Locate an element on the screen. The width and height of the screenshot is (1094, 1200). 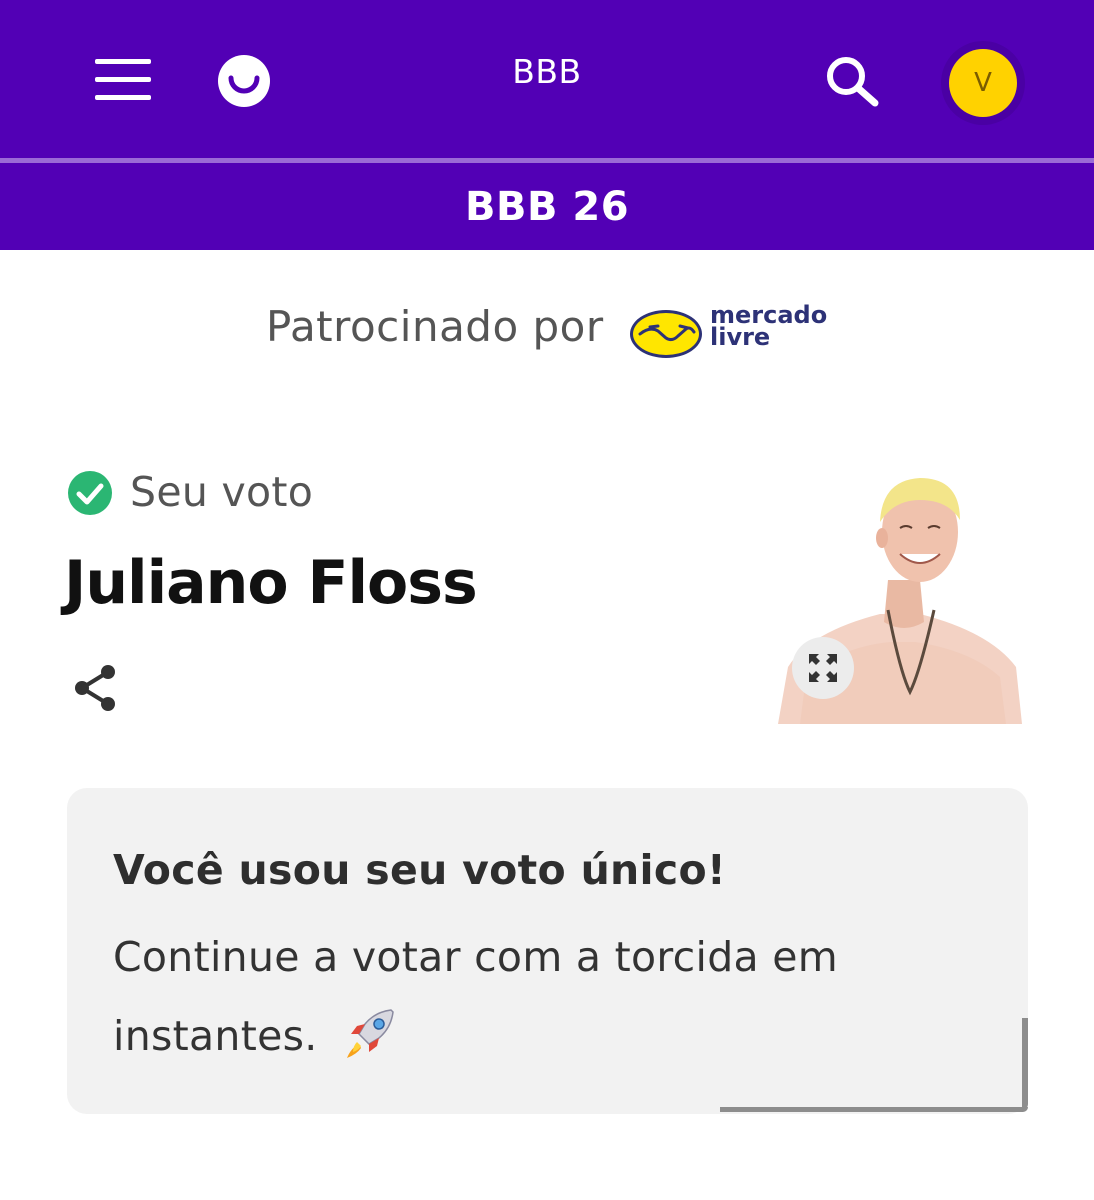
section-bar: BBB 26 is located at coordinates (547, 206).